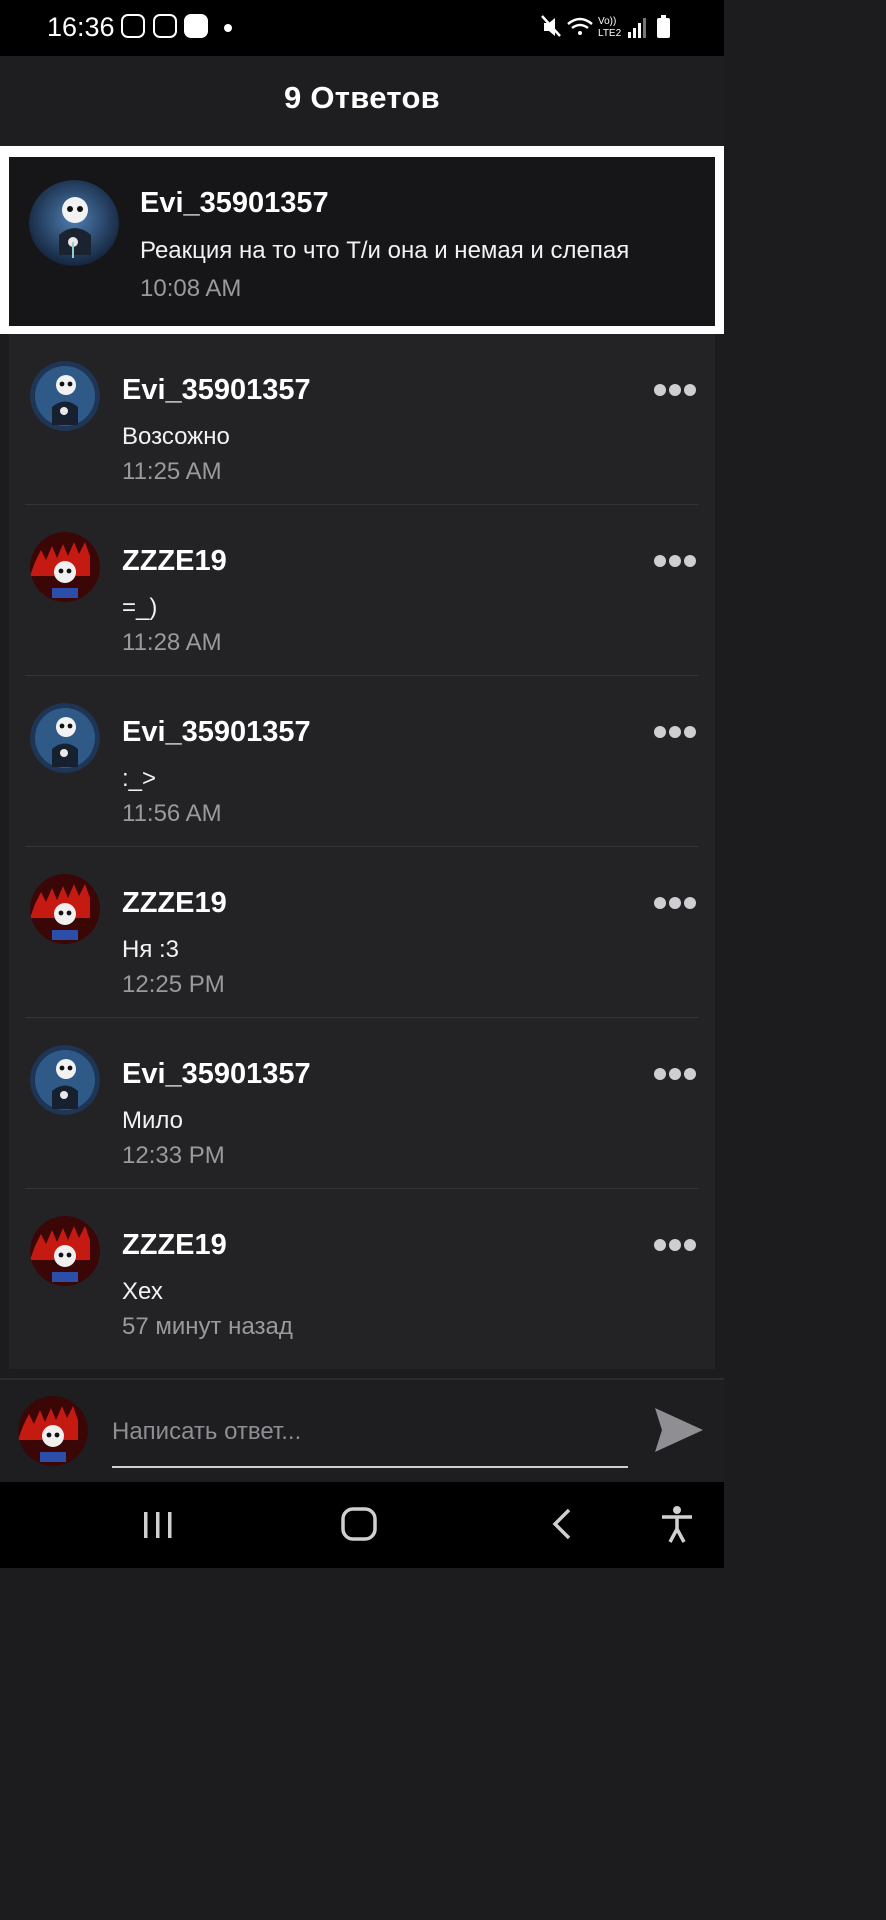 The height and width of the screenshot is (1920, 886). I want to click on reply-time: 12:33 PM, so click(173, 1155).